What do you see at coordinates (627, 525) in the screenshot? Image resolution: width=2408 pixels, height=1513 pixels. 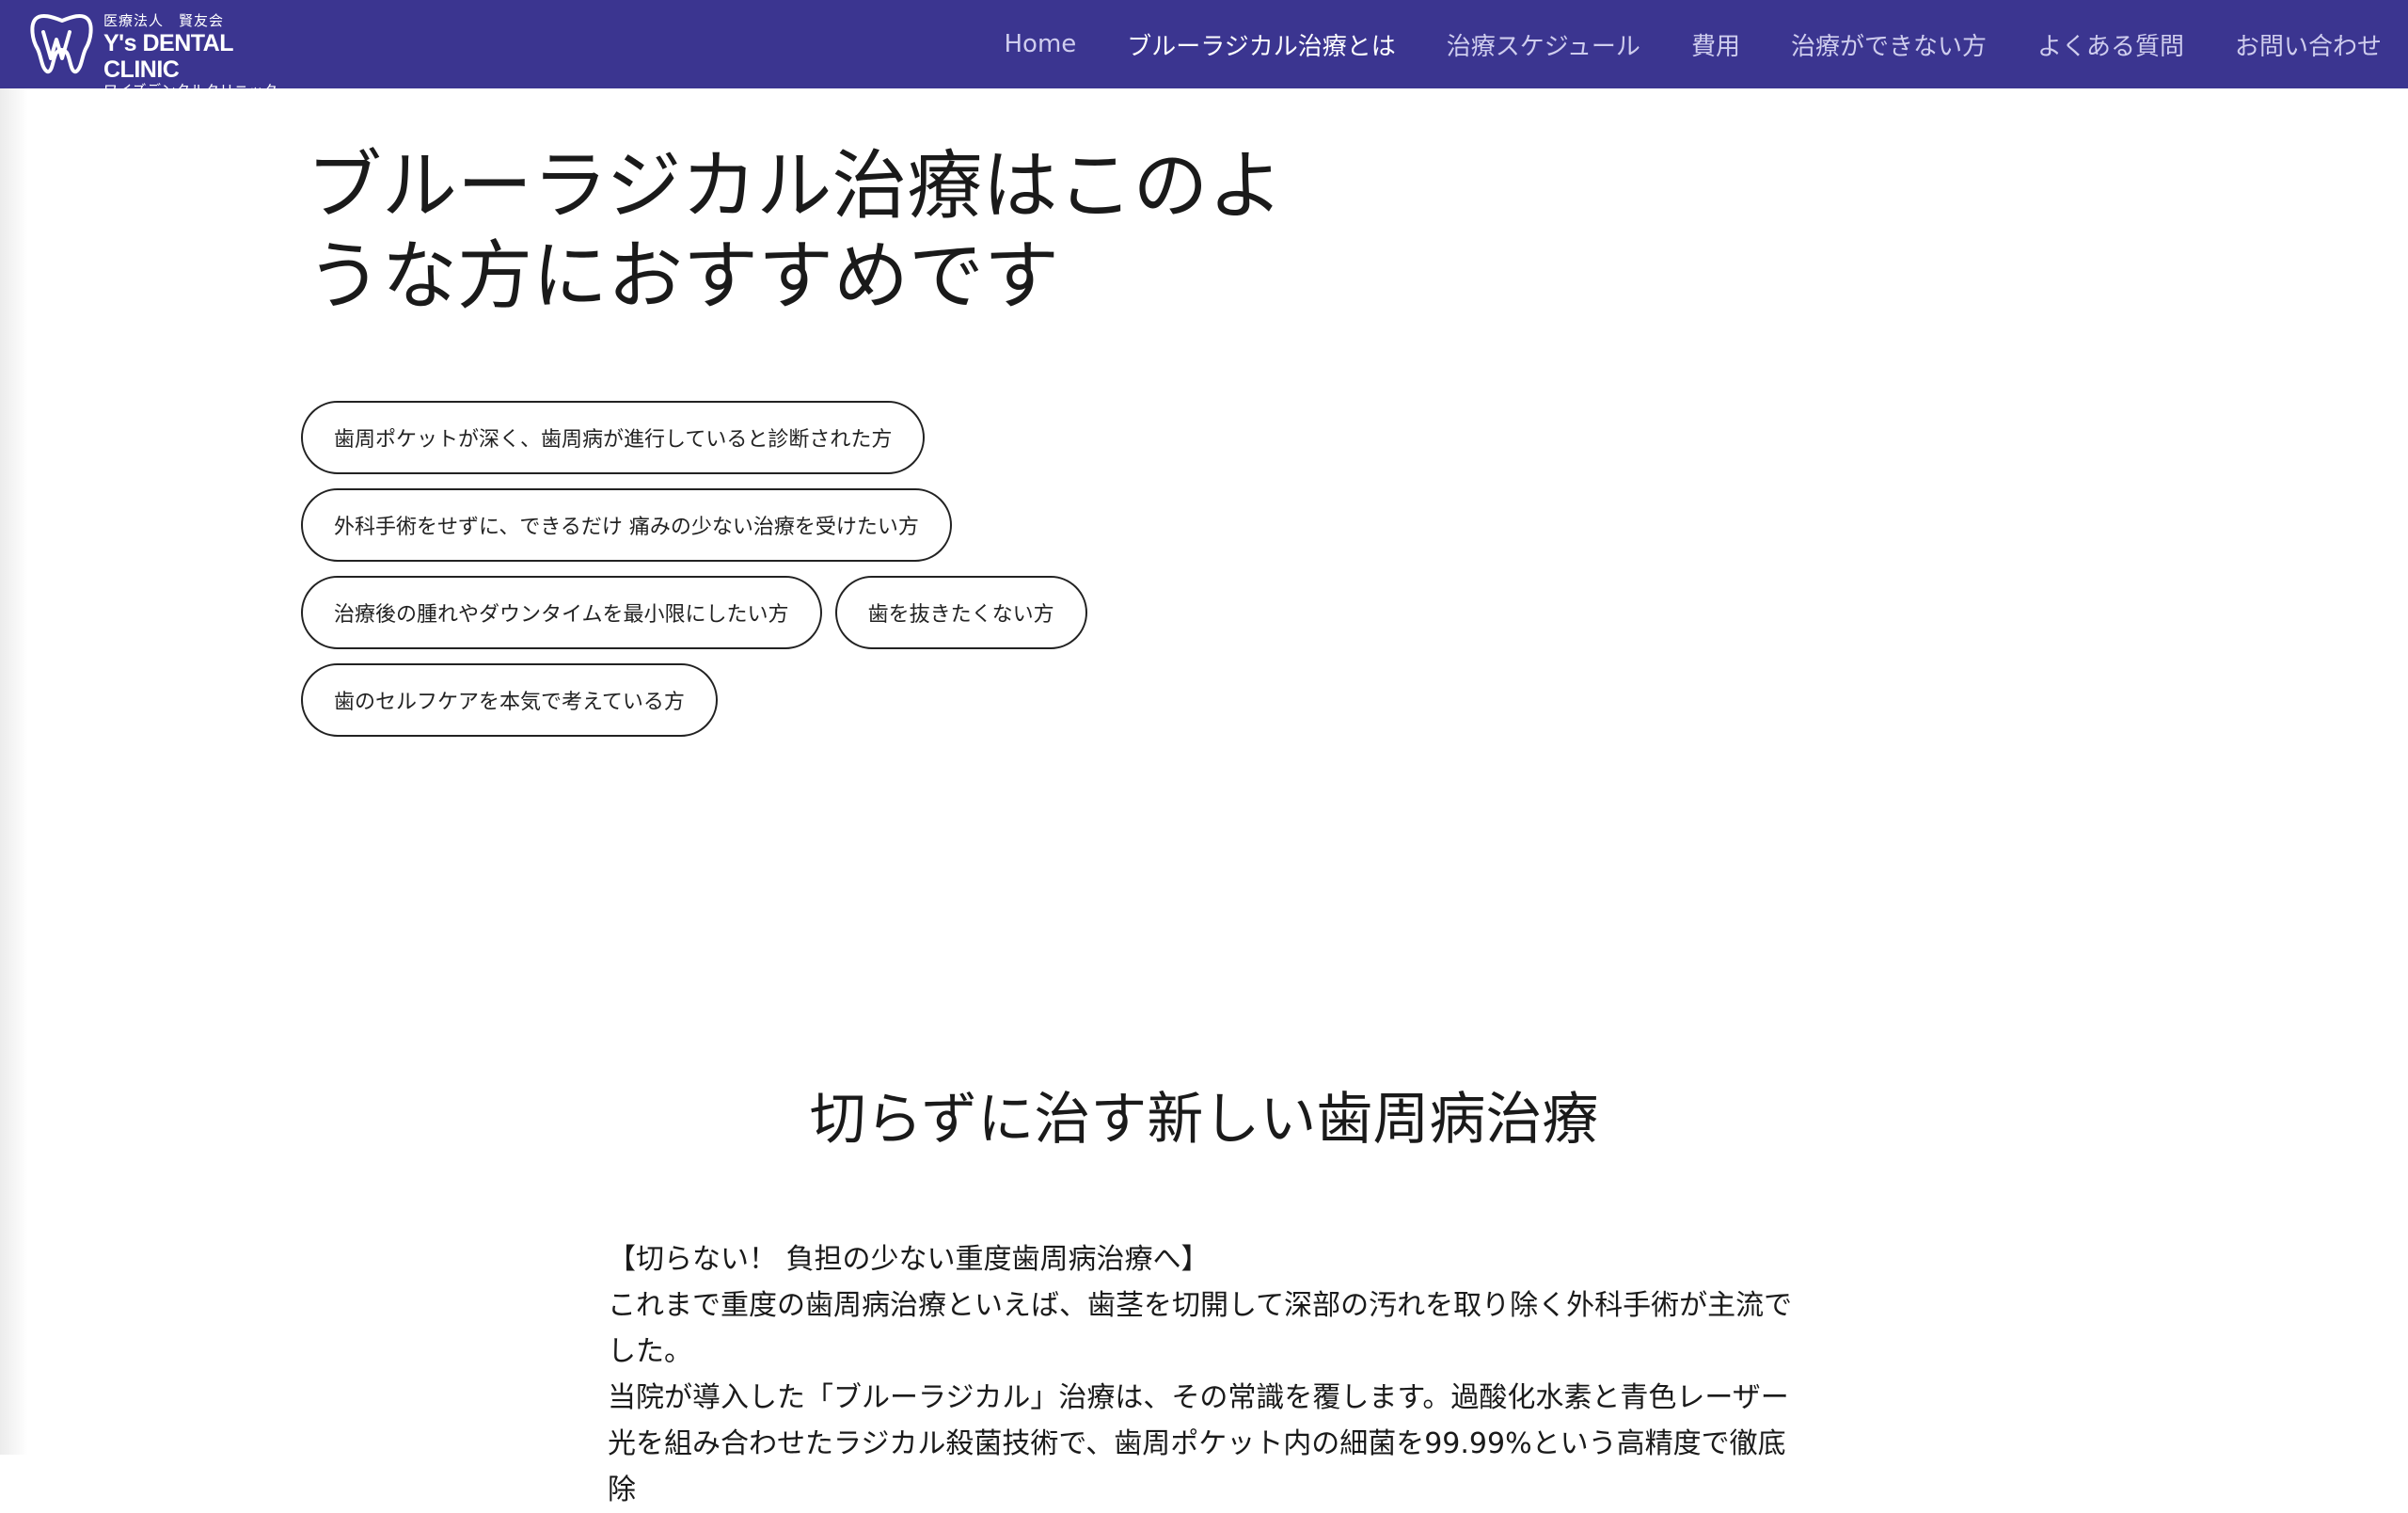 I see `recommendation-pill: 外科手術をせずに、できるだけ 痛みの少ない治療を受けたい方` at bounding box center [627, 525].